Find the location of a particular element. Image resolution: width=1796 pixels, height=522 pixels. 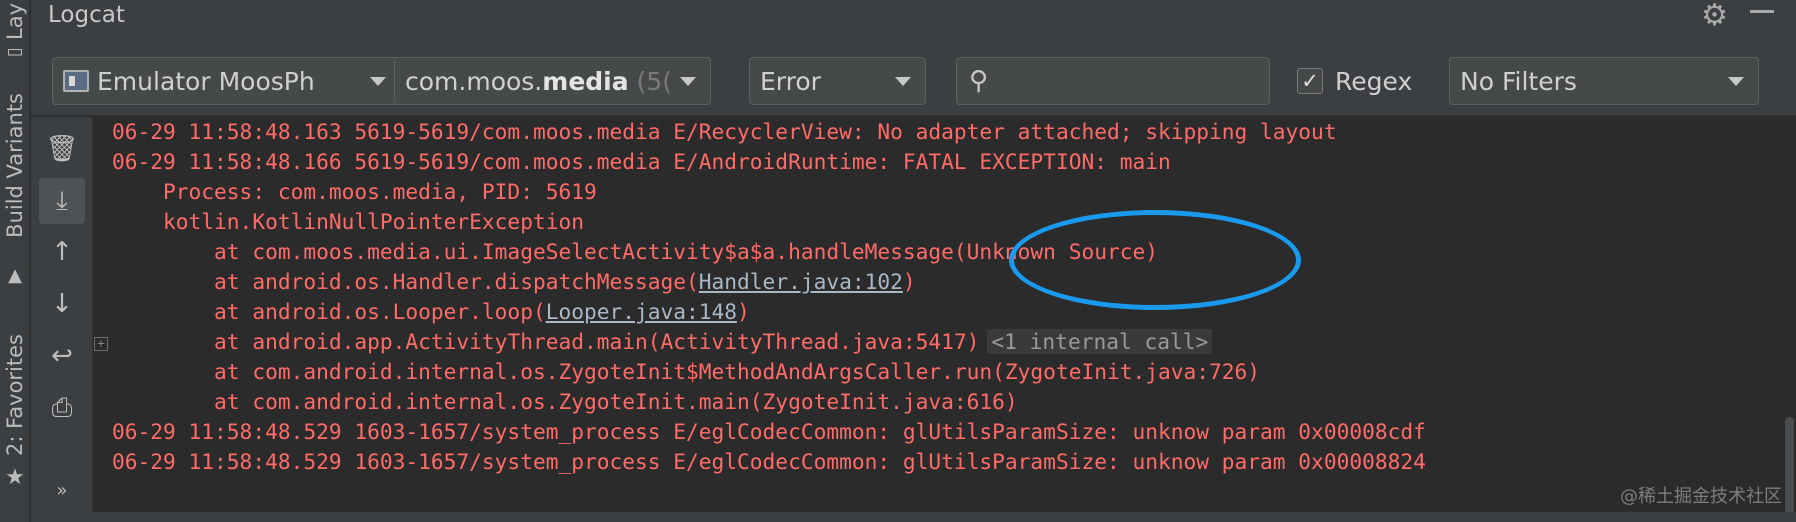

watermark: @稀土掘金技术社区 is located at coordinates (1701, 496).